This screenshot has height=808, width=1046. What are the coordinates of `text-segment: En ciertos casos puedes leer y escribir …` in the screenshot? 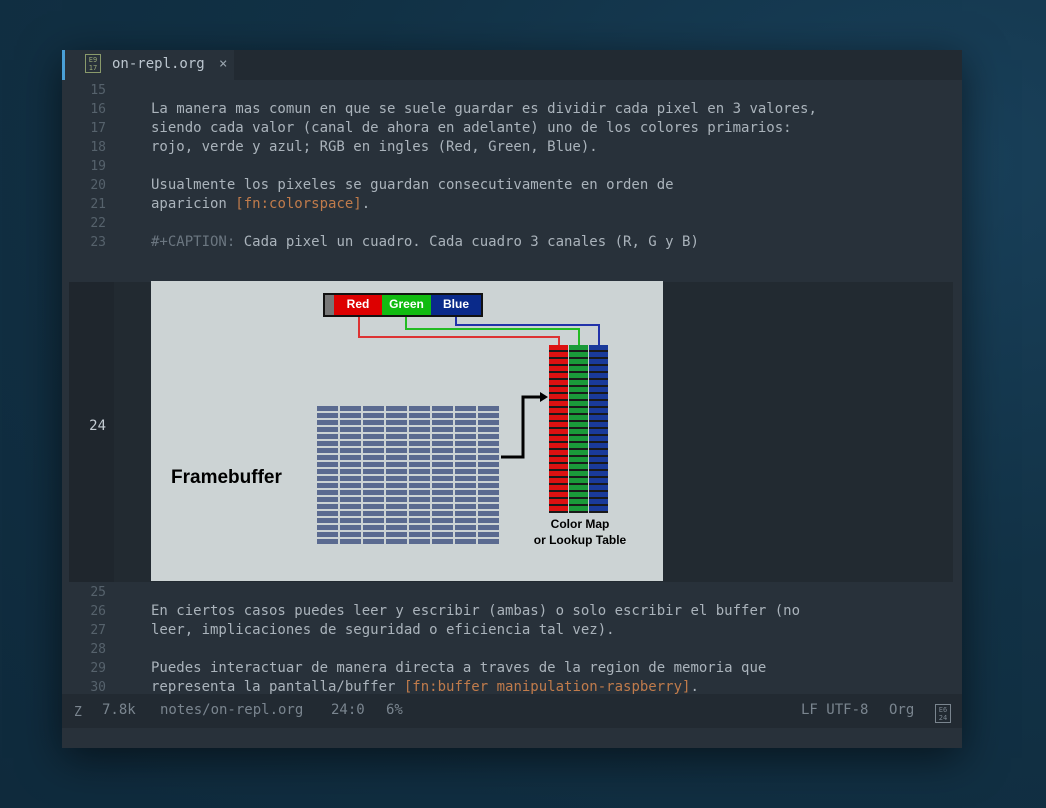 It's located at (476, 611).